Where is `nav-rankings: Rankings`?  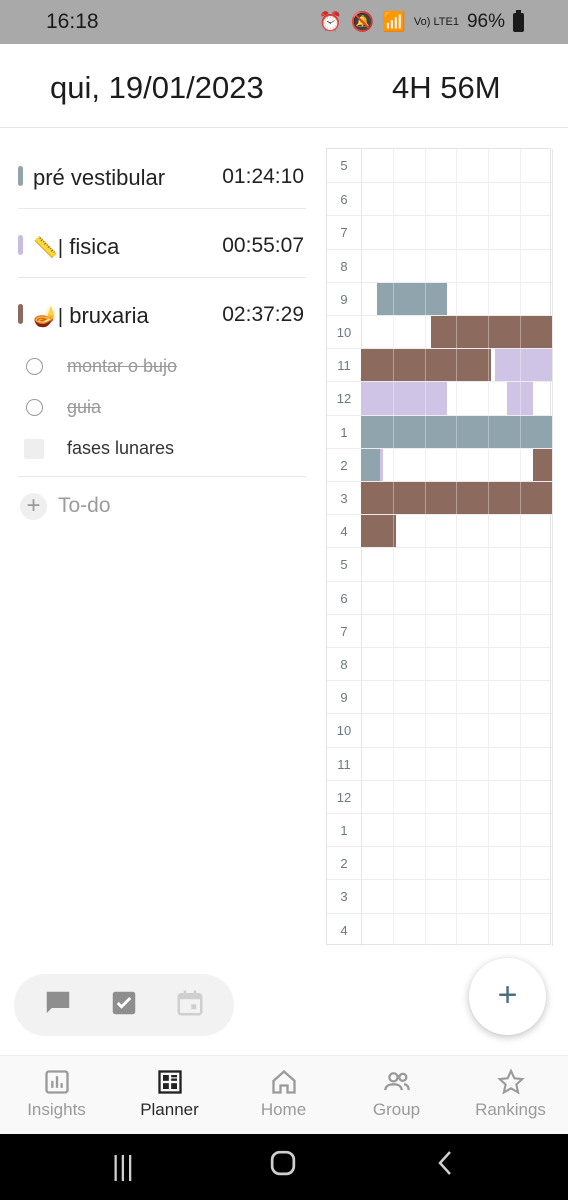 nav-rankings: Rankings is located at coordinates (510, 1095).